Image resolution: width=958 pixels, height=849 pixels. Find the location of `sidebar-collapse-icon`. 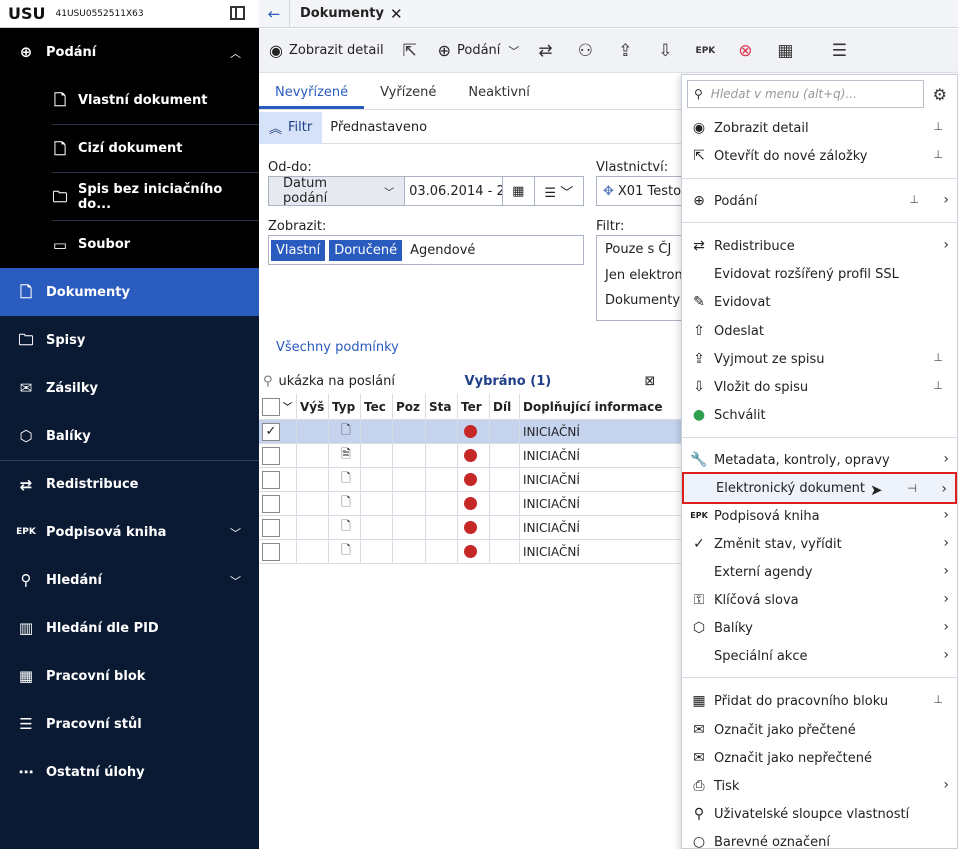

sidebar-collapse-icon is located at coordinates (237, 13).